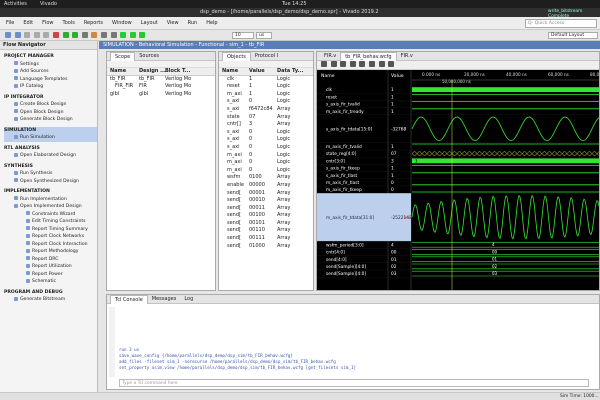  Describe the element at coordinates (75, 35) in the screenshot. I see `step-icon` at that location.